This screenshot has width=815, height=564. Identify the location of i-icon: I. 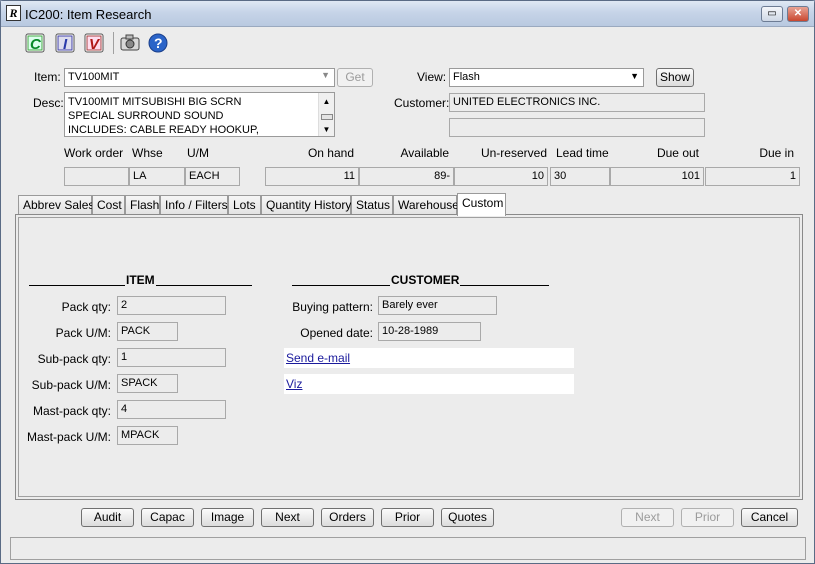
(65, 43).